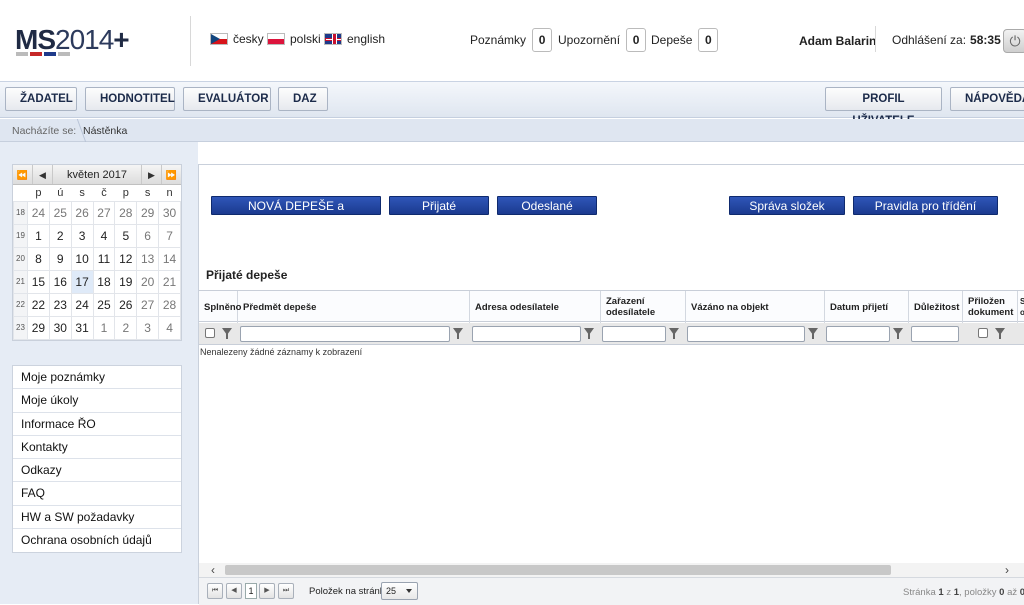 This screenshot has width=1024, height=605. Describe the element at coordinates (547, 213) in the screenshot. I see `sent-messages-button: Odeslané depeše` at that location.